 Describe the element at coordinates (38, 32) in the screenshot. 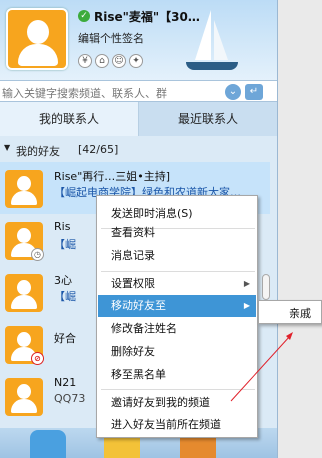

I see `avatar-head-shape` at that location.